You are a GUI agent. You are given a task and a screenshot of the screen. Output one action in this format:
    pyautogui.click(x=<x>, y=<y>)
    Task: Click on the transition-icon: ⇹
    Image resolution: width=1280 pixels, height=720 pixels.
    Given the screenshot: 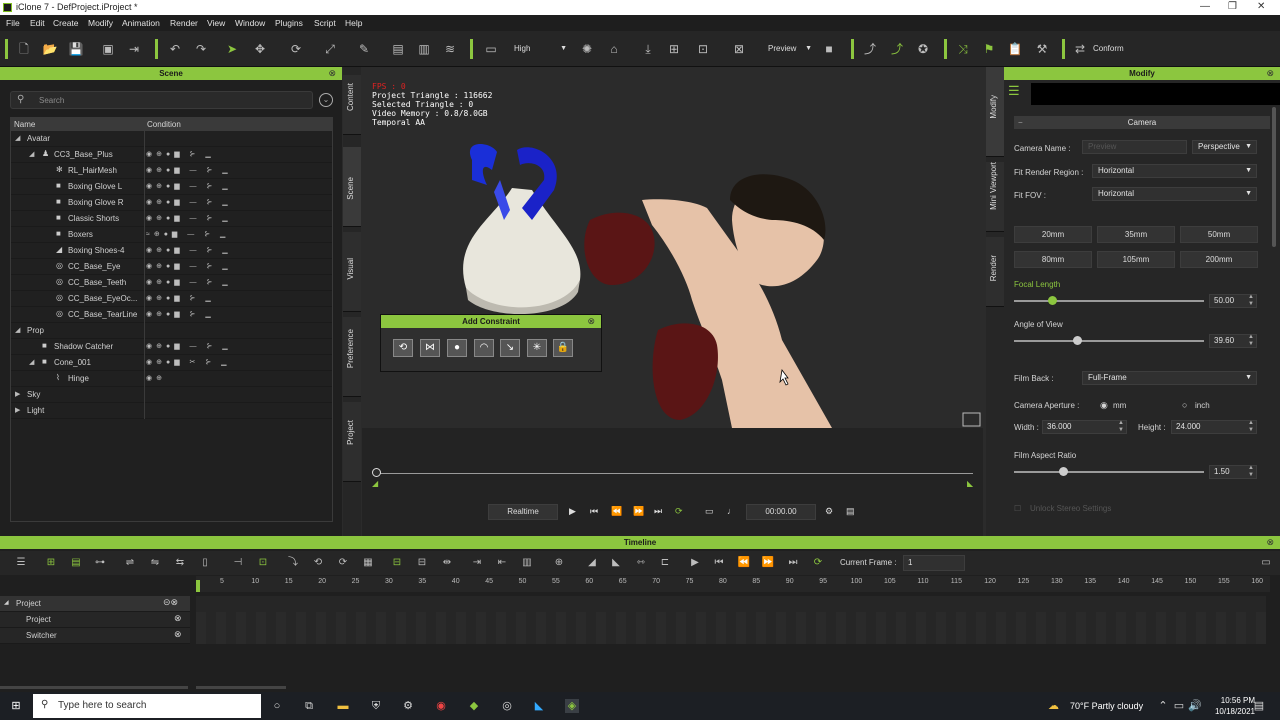 What is the action you would take?
    pyautogui.click(x=447, y=563)
    